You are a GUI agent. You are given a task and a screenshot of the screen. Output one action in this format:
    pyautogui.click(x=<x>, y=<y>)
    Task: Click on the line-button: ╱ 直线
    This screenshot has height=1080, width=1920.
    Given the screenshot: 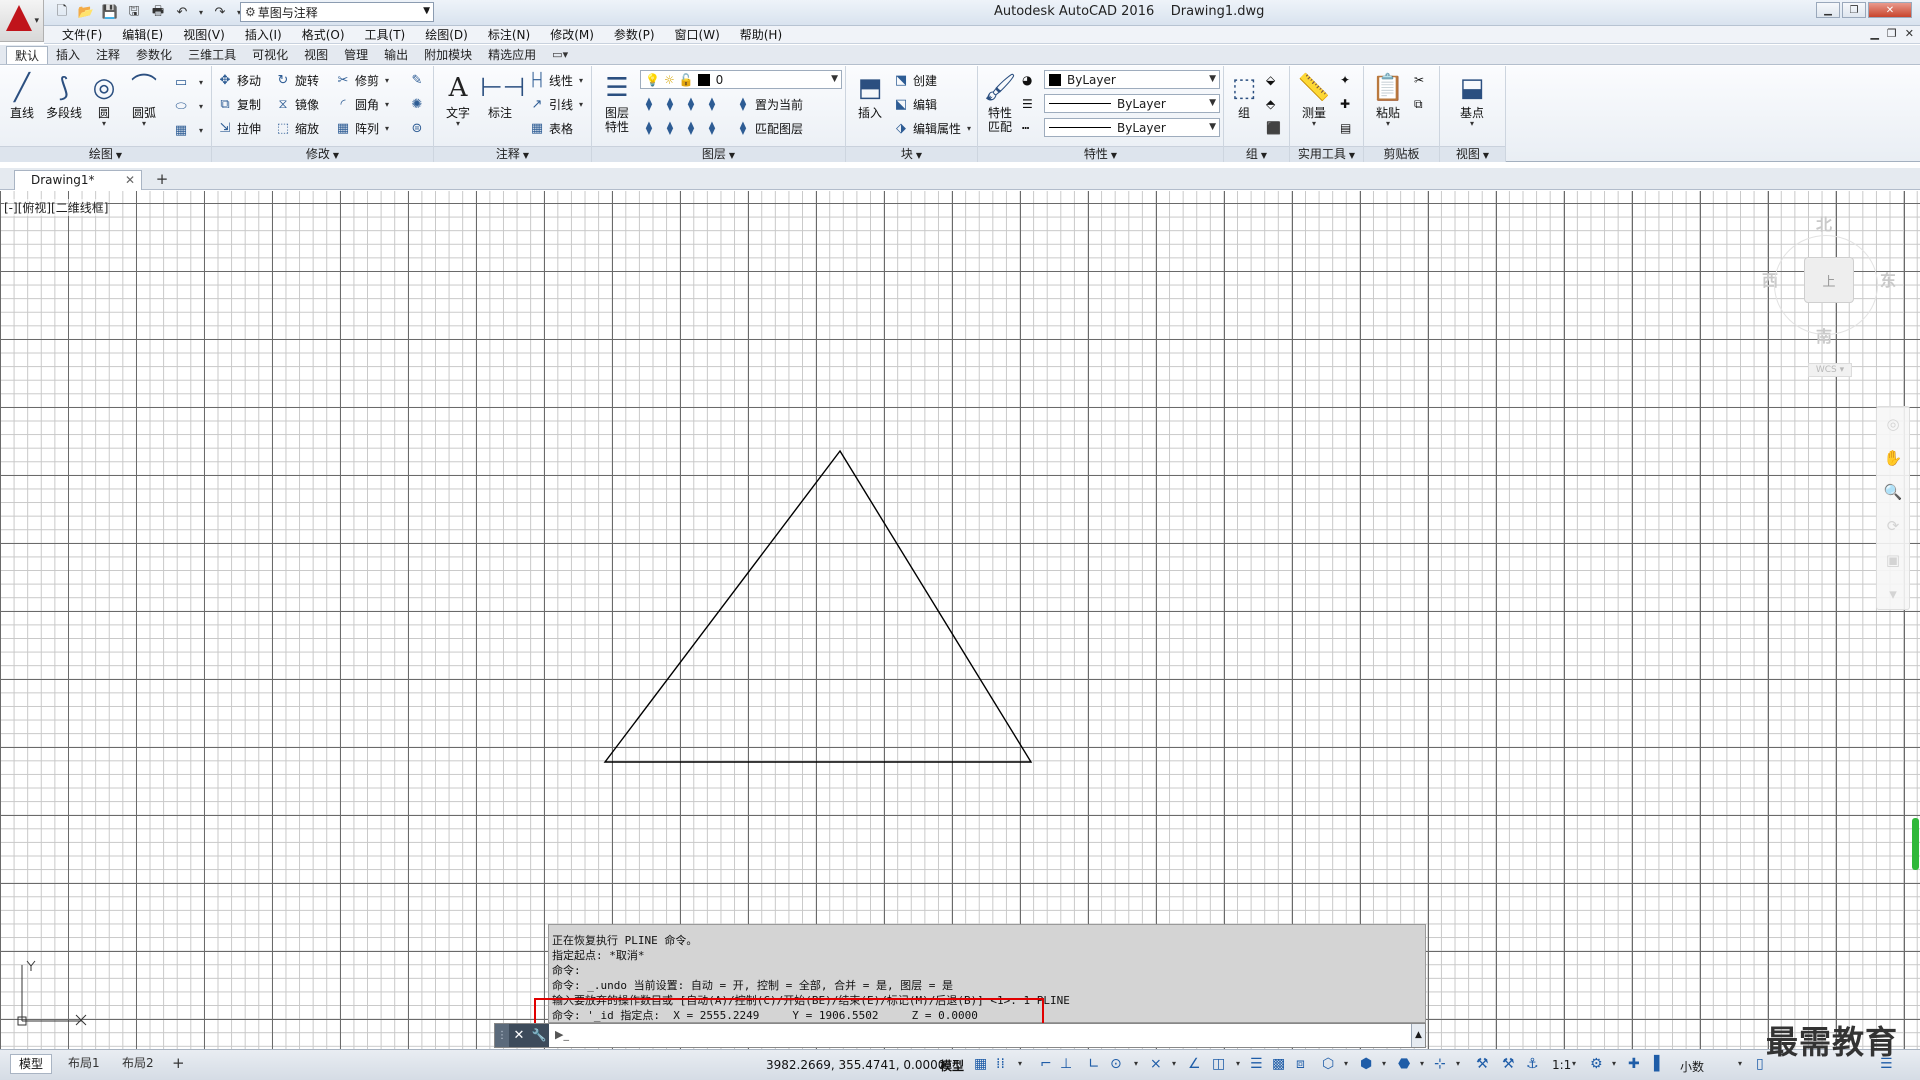 What is the action you would take?
    pyautogui.click(x=22, y=95)
    